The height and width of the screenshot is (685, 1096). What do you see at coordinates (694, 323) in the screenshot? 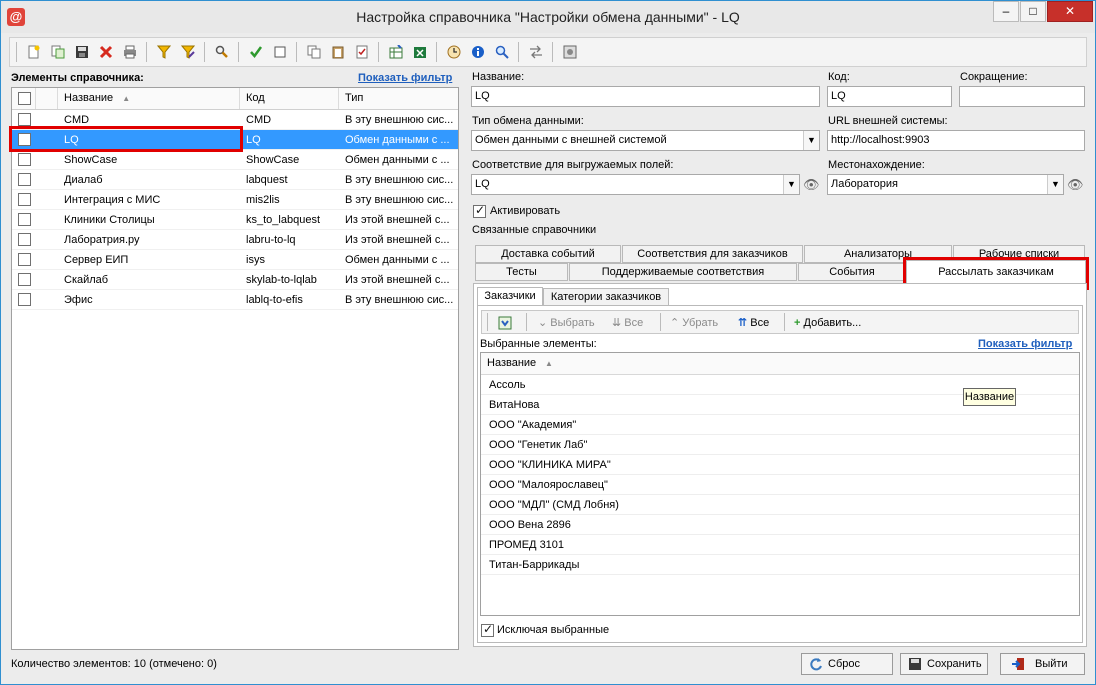
I see `remove-button: ⌃ Убрать` at bounding box center [694, 323].